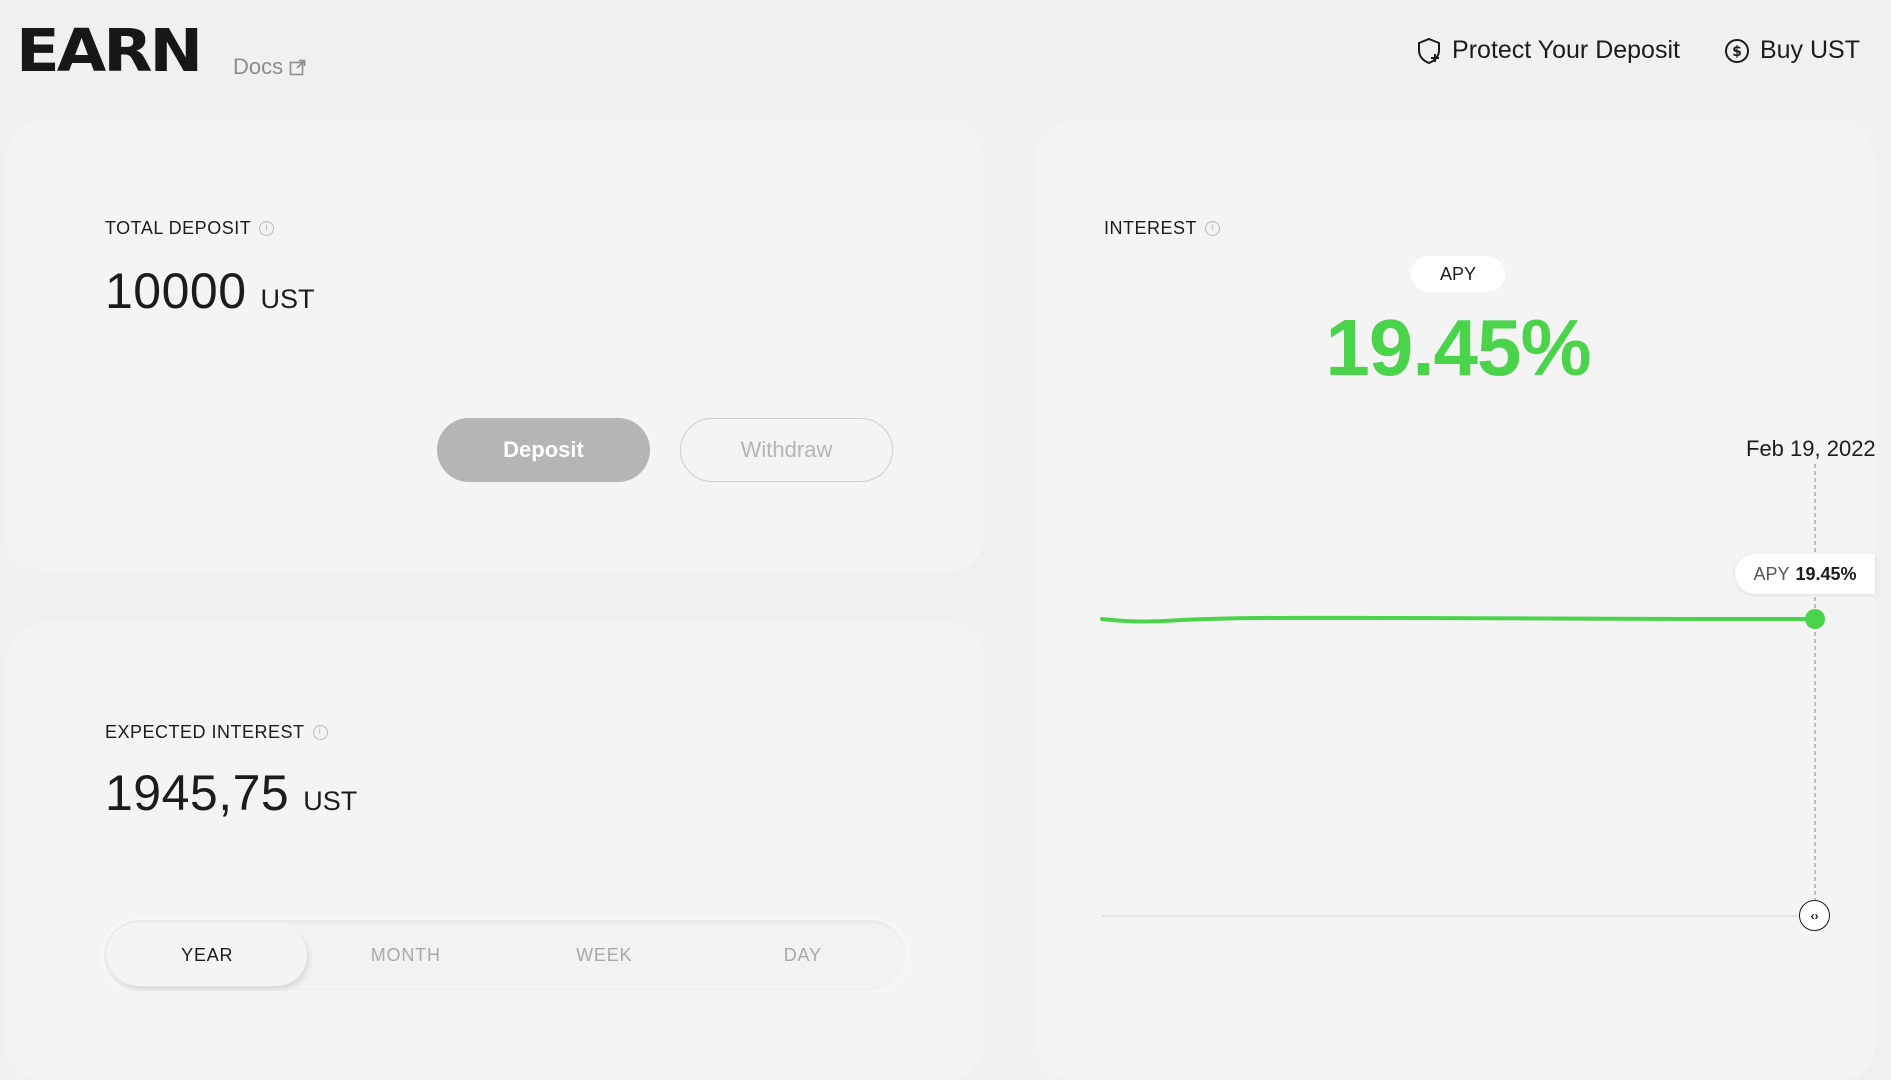 Image resolution: width=1891 pixels, height=1080 pixels. Describe the element at coordinates (543, 450) in the screenshot. I see `deposit-button: Deposit` at that location.